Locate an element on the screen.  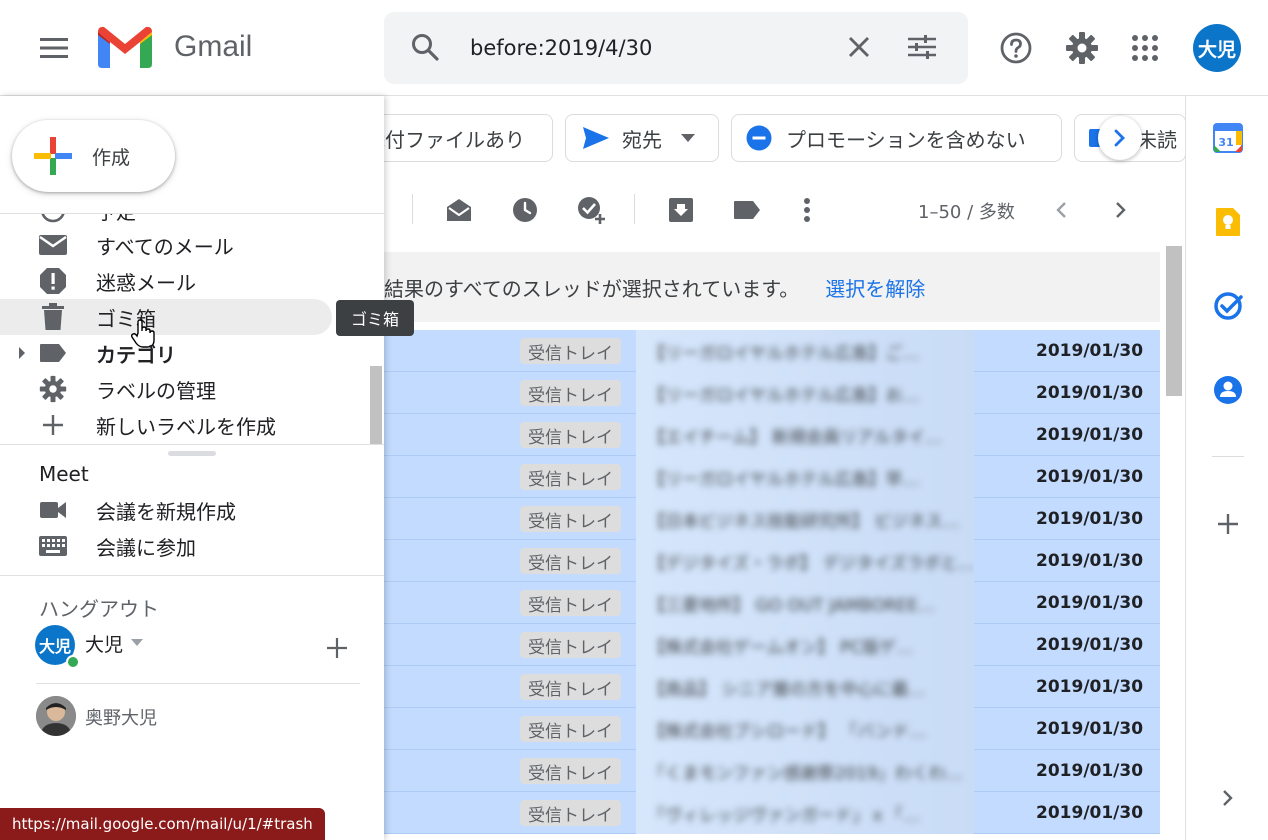
to-chip-label: 宛先 is located at coordinates (642, 139).